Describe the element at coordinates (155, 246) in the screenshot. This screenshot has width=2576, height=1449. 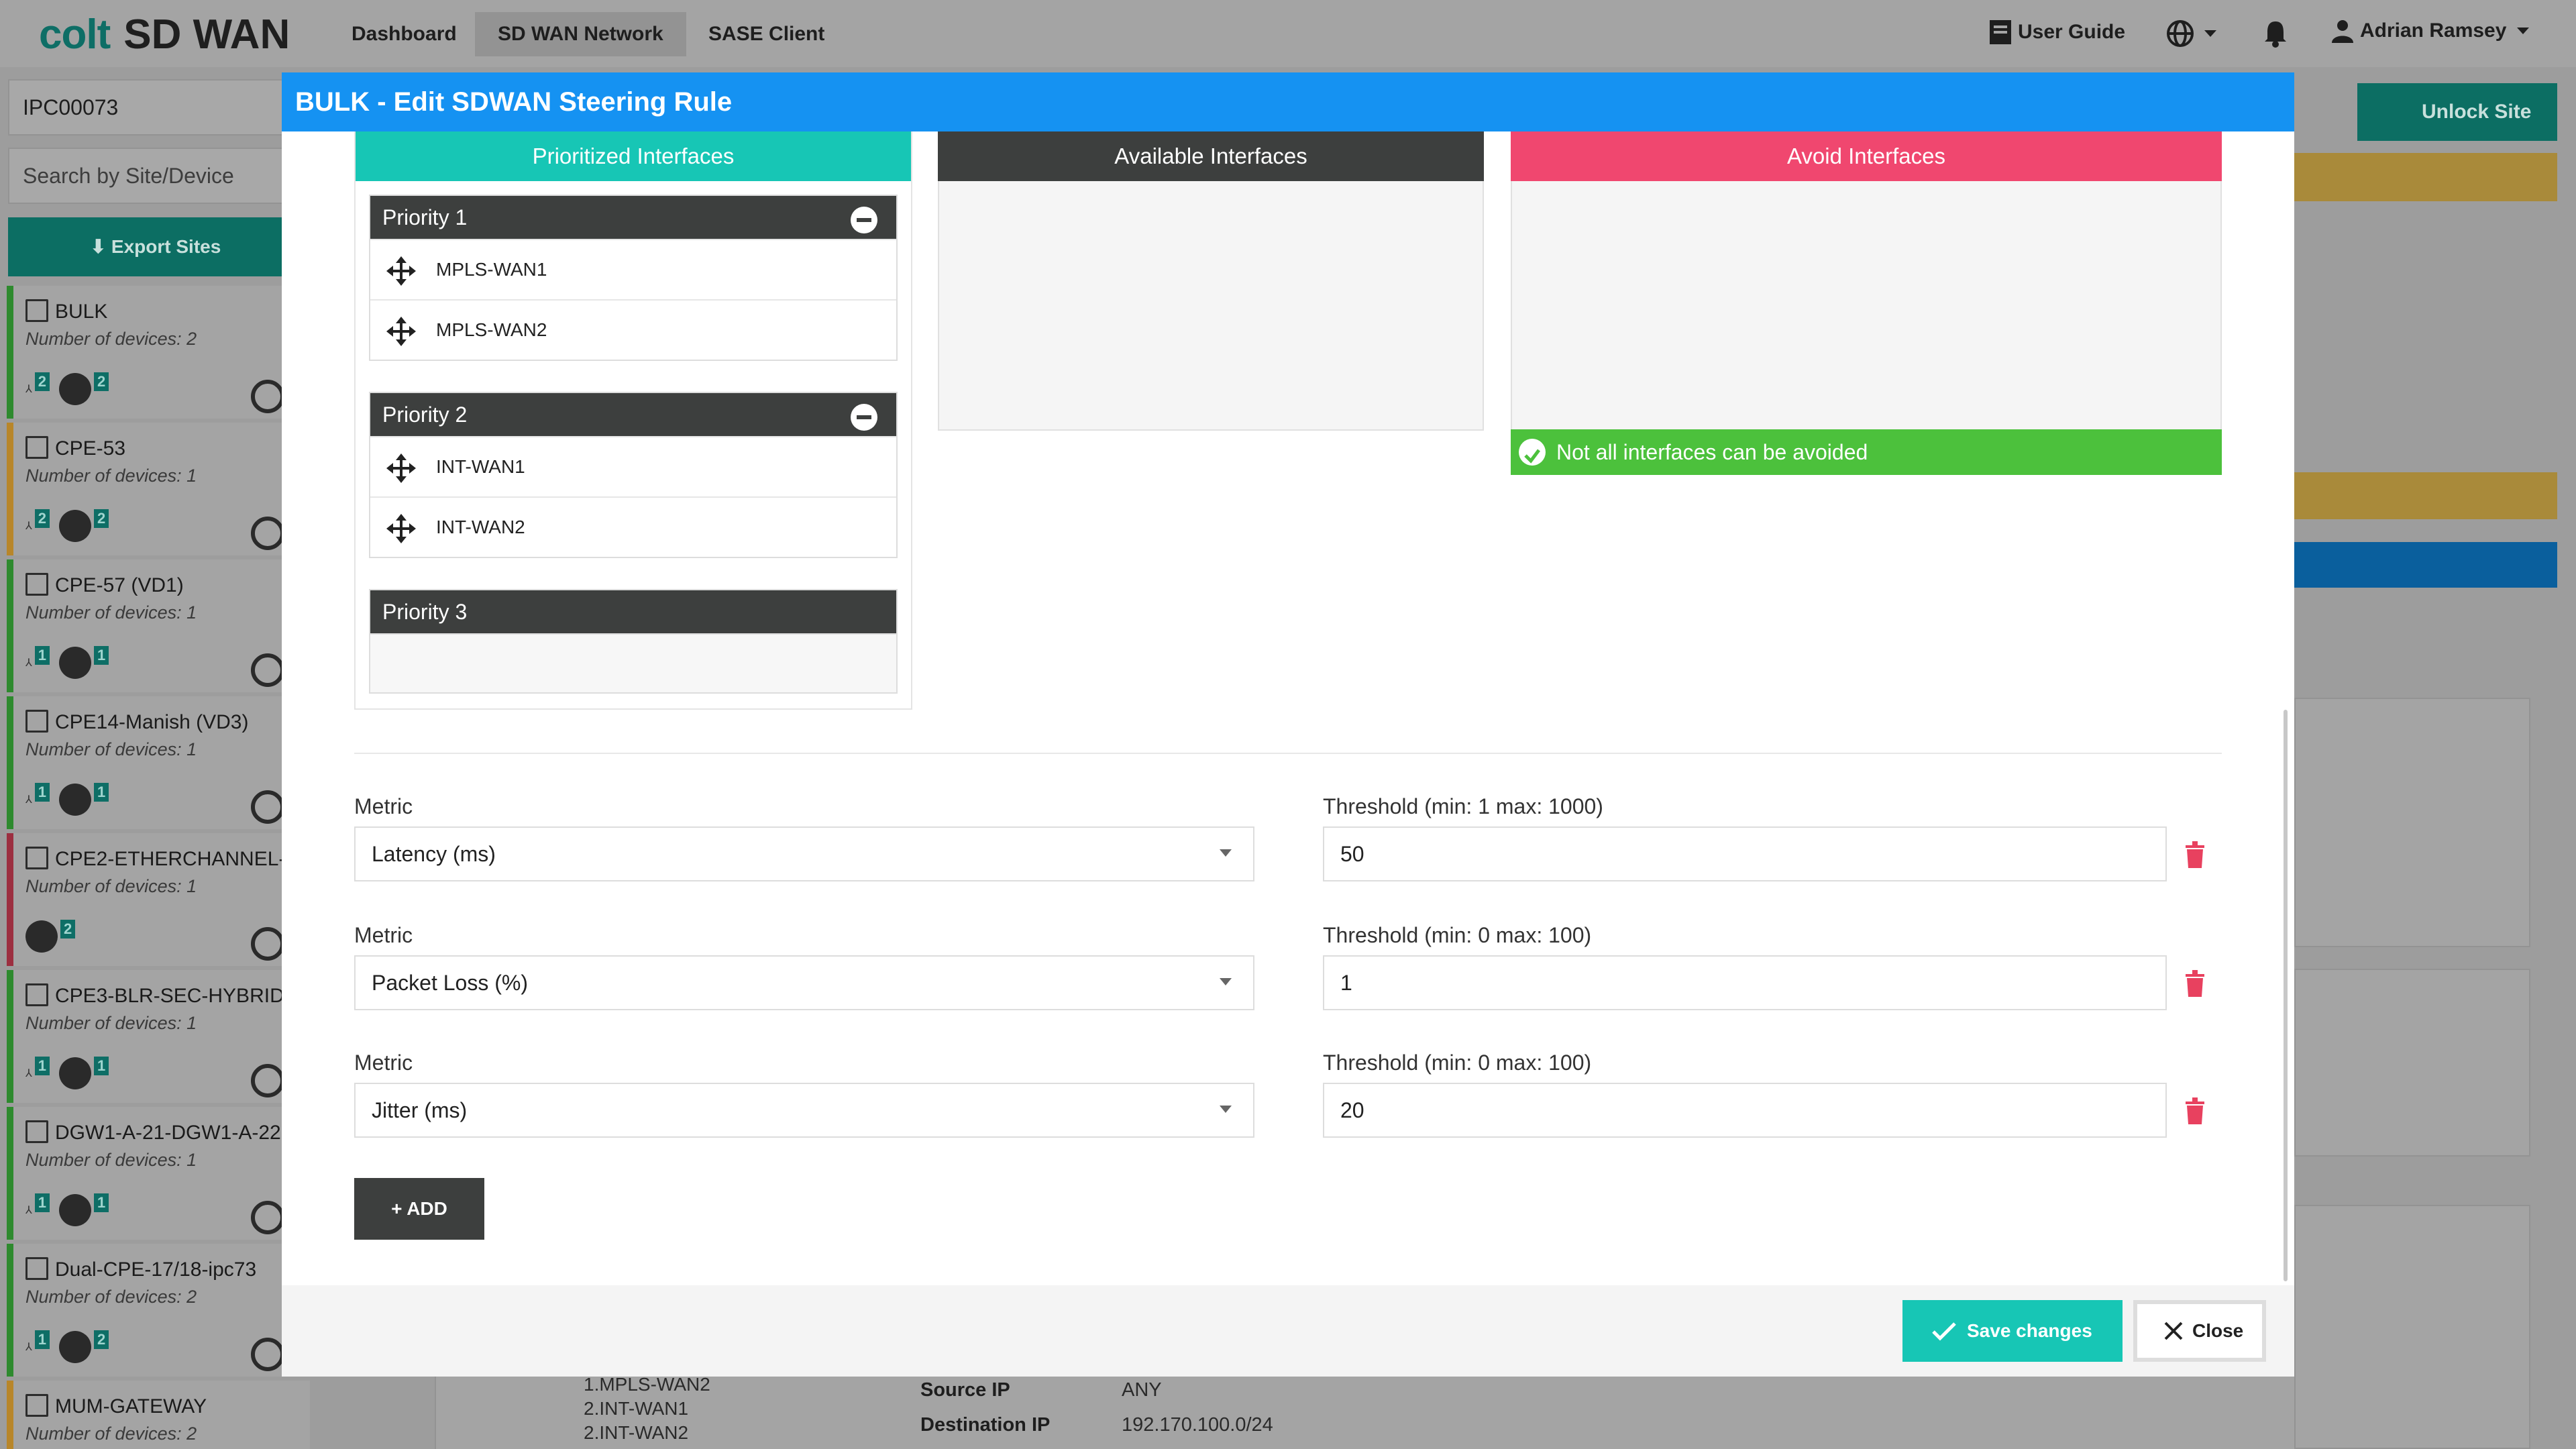
I see `export-sites-button: ⬇ Export Sites` at that location.